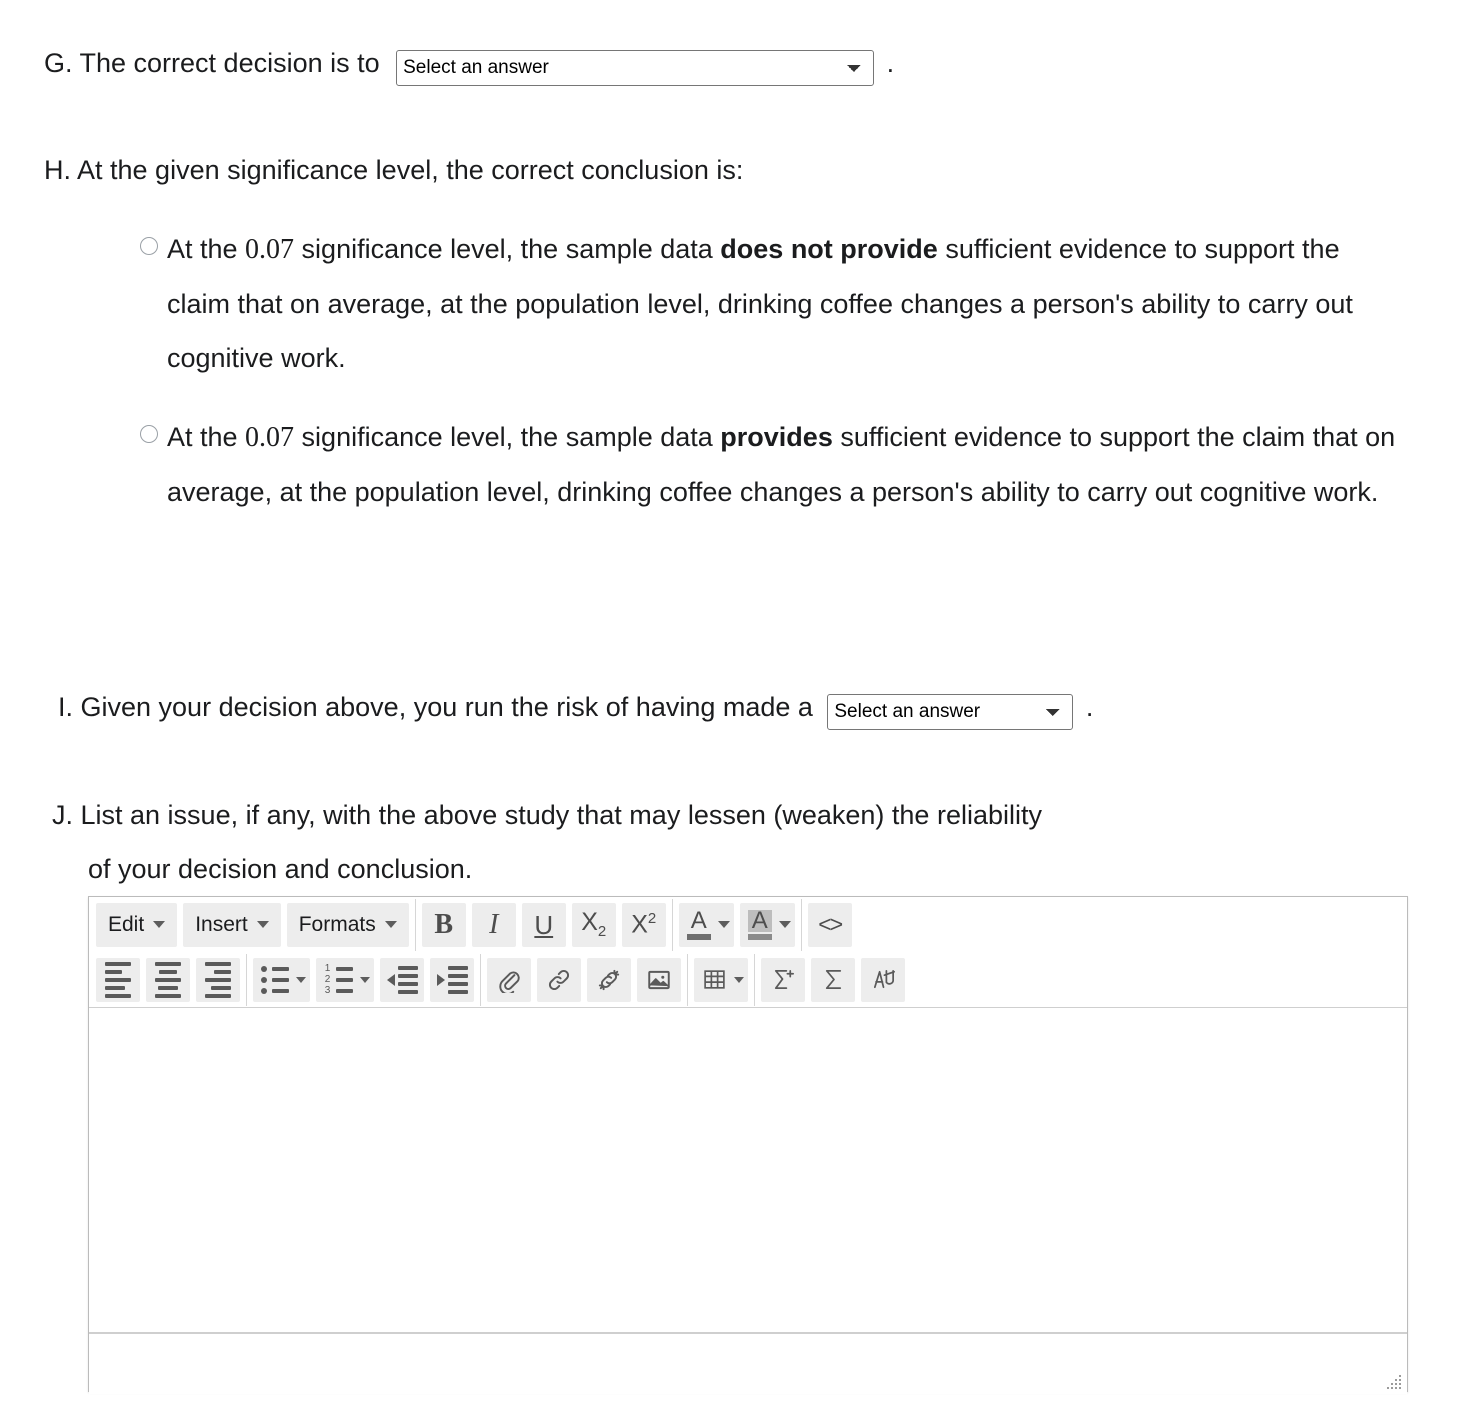 Image resolution: width=1472 pixels, height=1410 pixels. I want to click on superscript-button: X2, so click(643, 924).